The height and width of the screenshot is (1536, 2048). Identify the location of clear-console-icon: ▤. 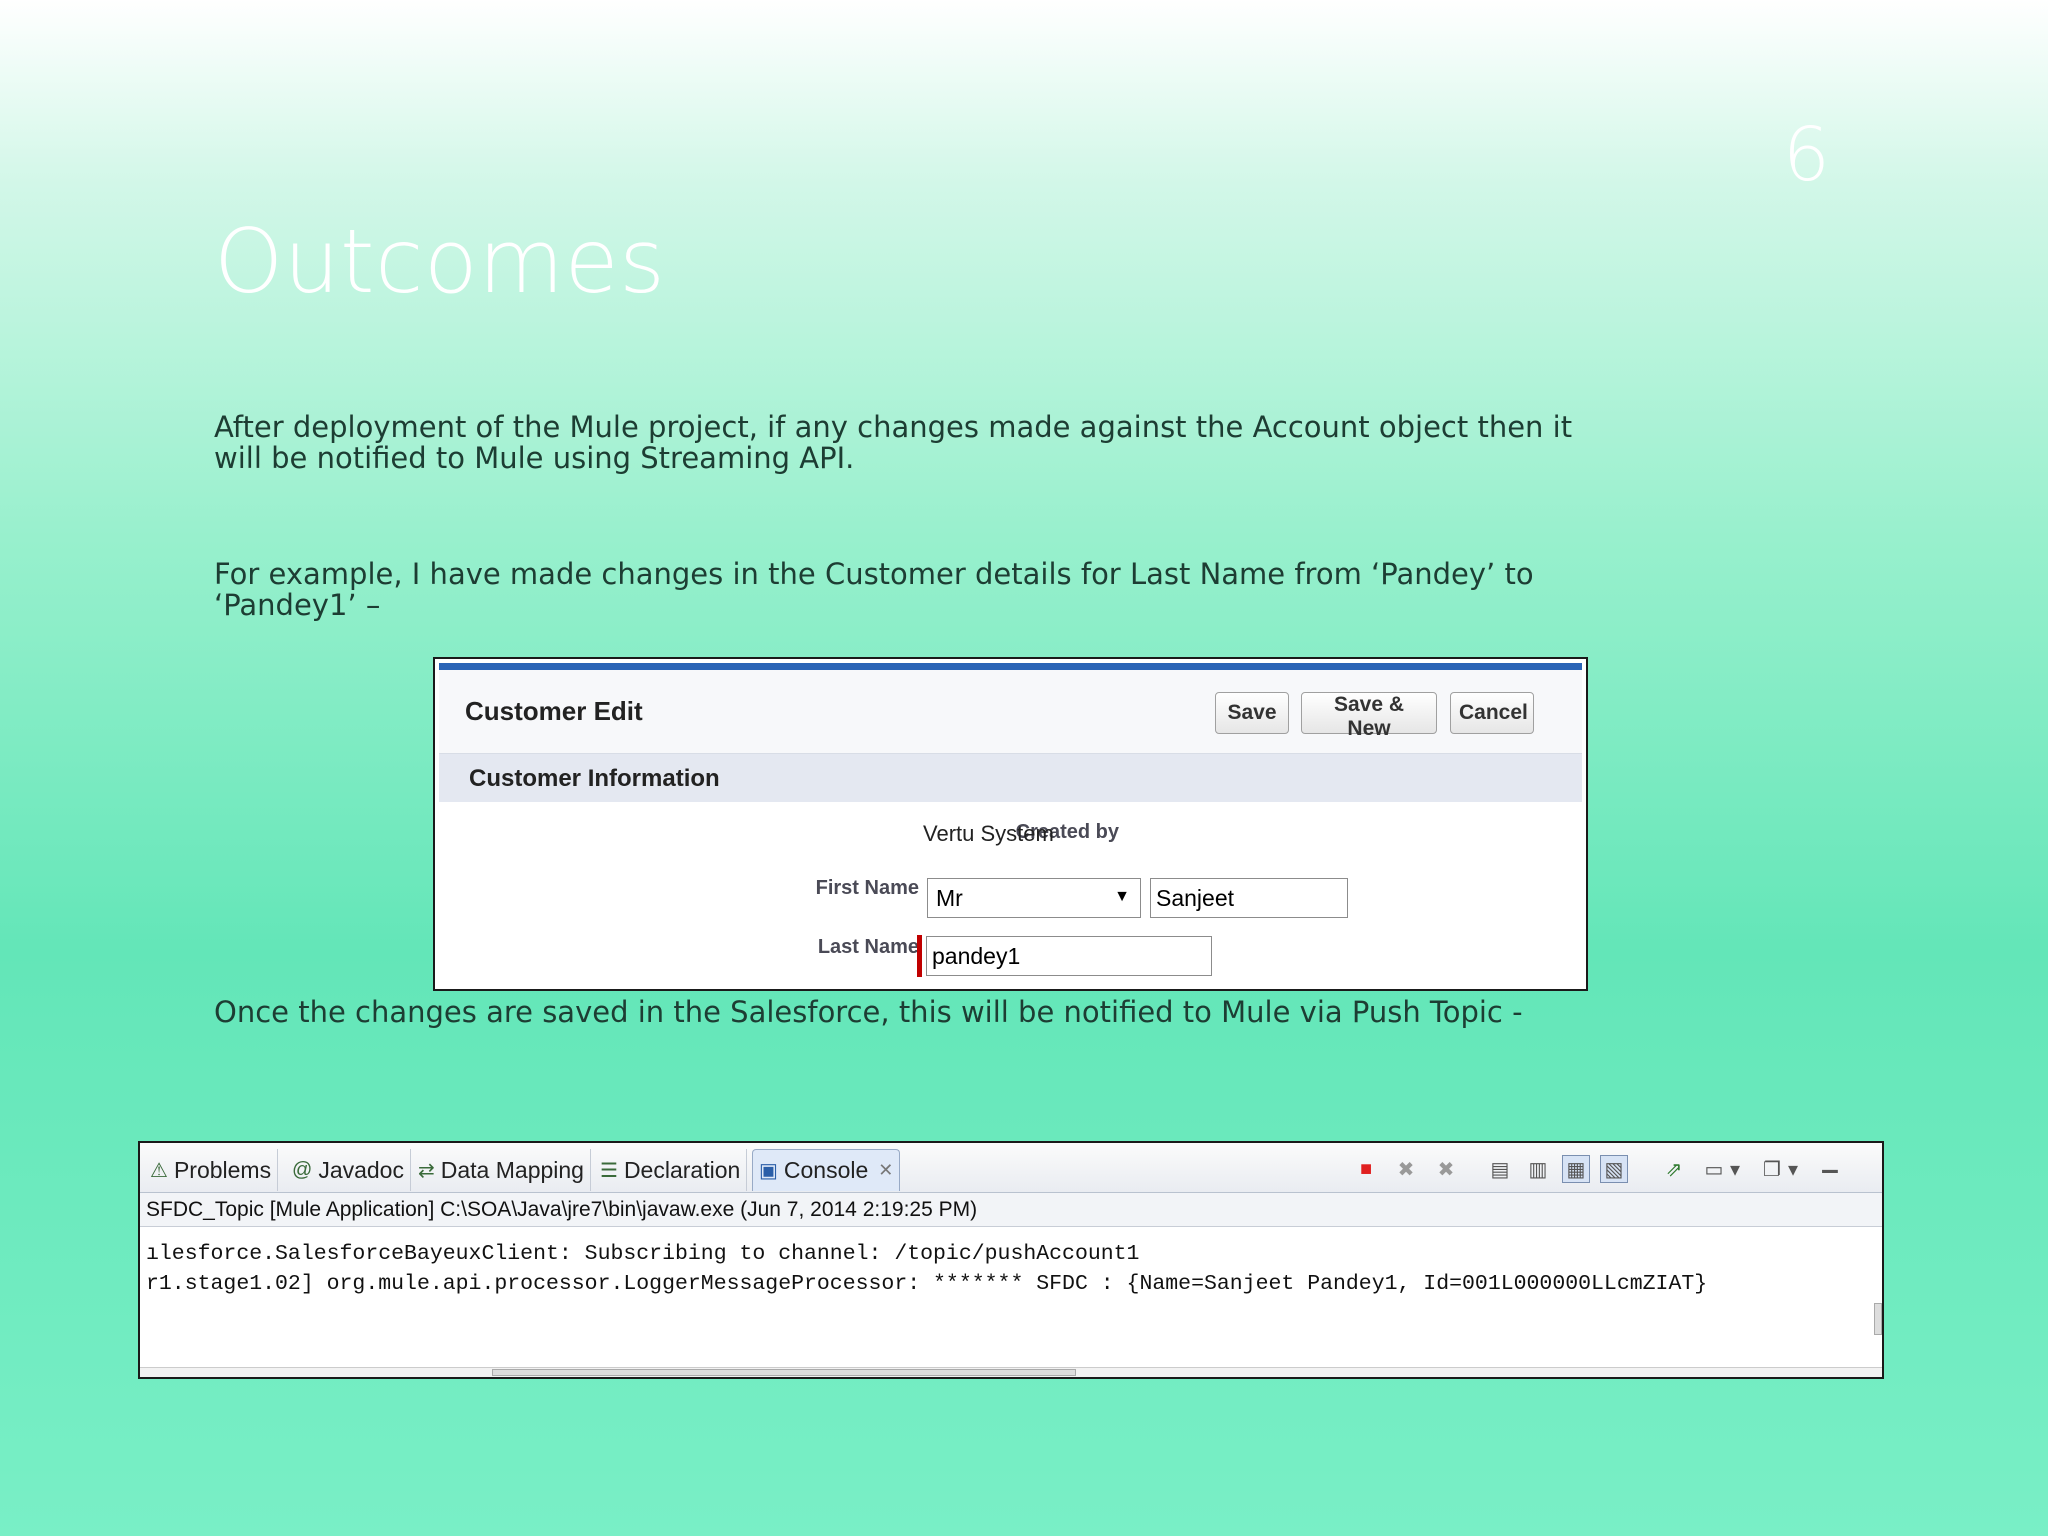
(1500, 1169).